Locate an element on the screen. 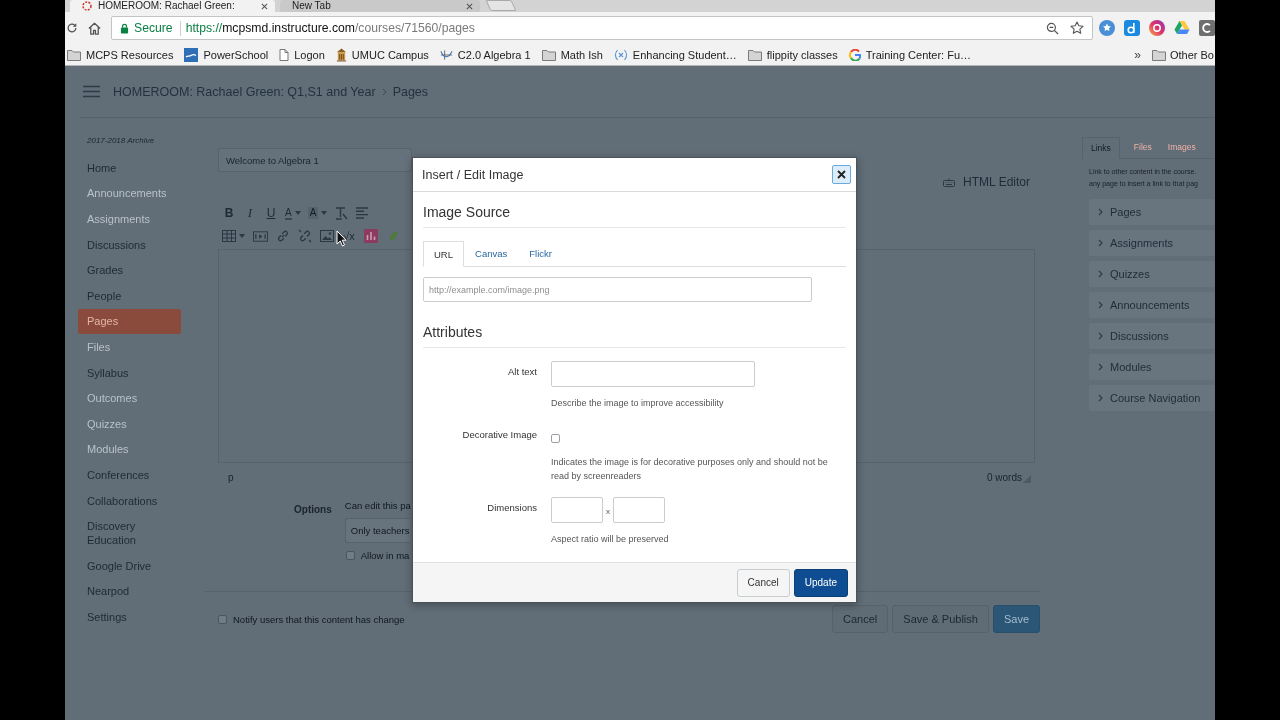 This screenshot has height=720, width=1280. section-heading: Image Source is located at coordinates (634, 215).